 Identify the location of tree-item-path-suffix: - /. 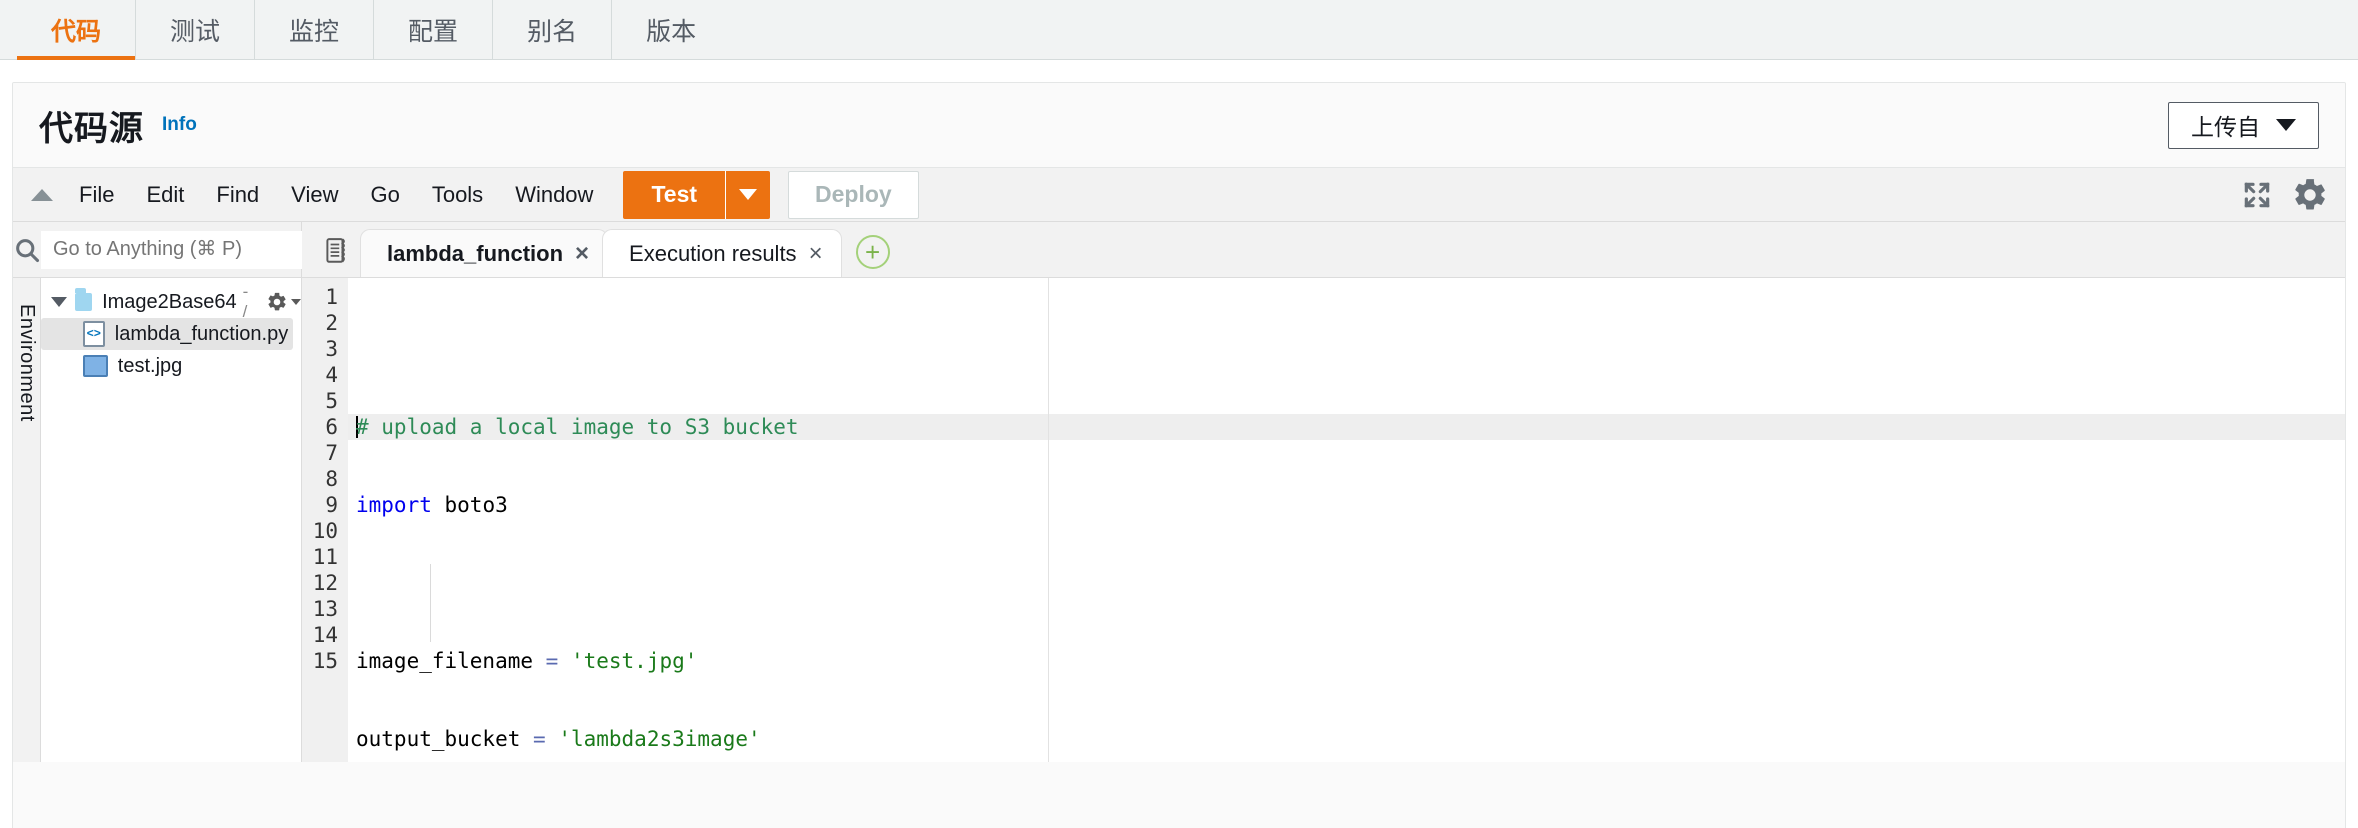
(245, 301).